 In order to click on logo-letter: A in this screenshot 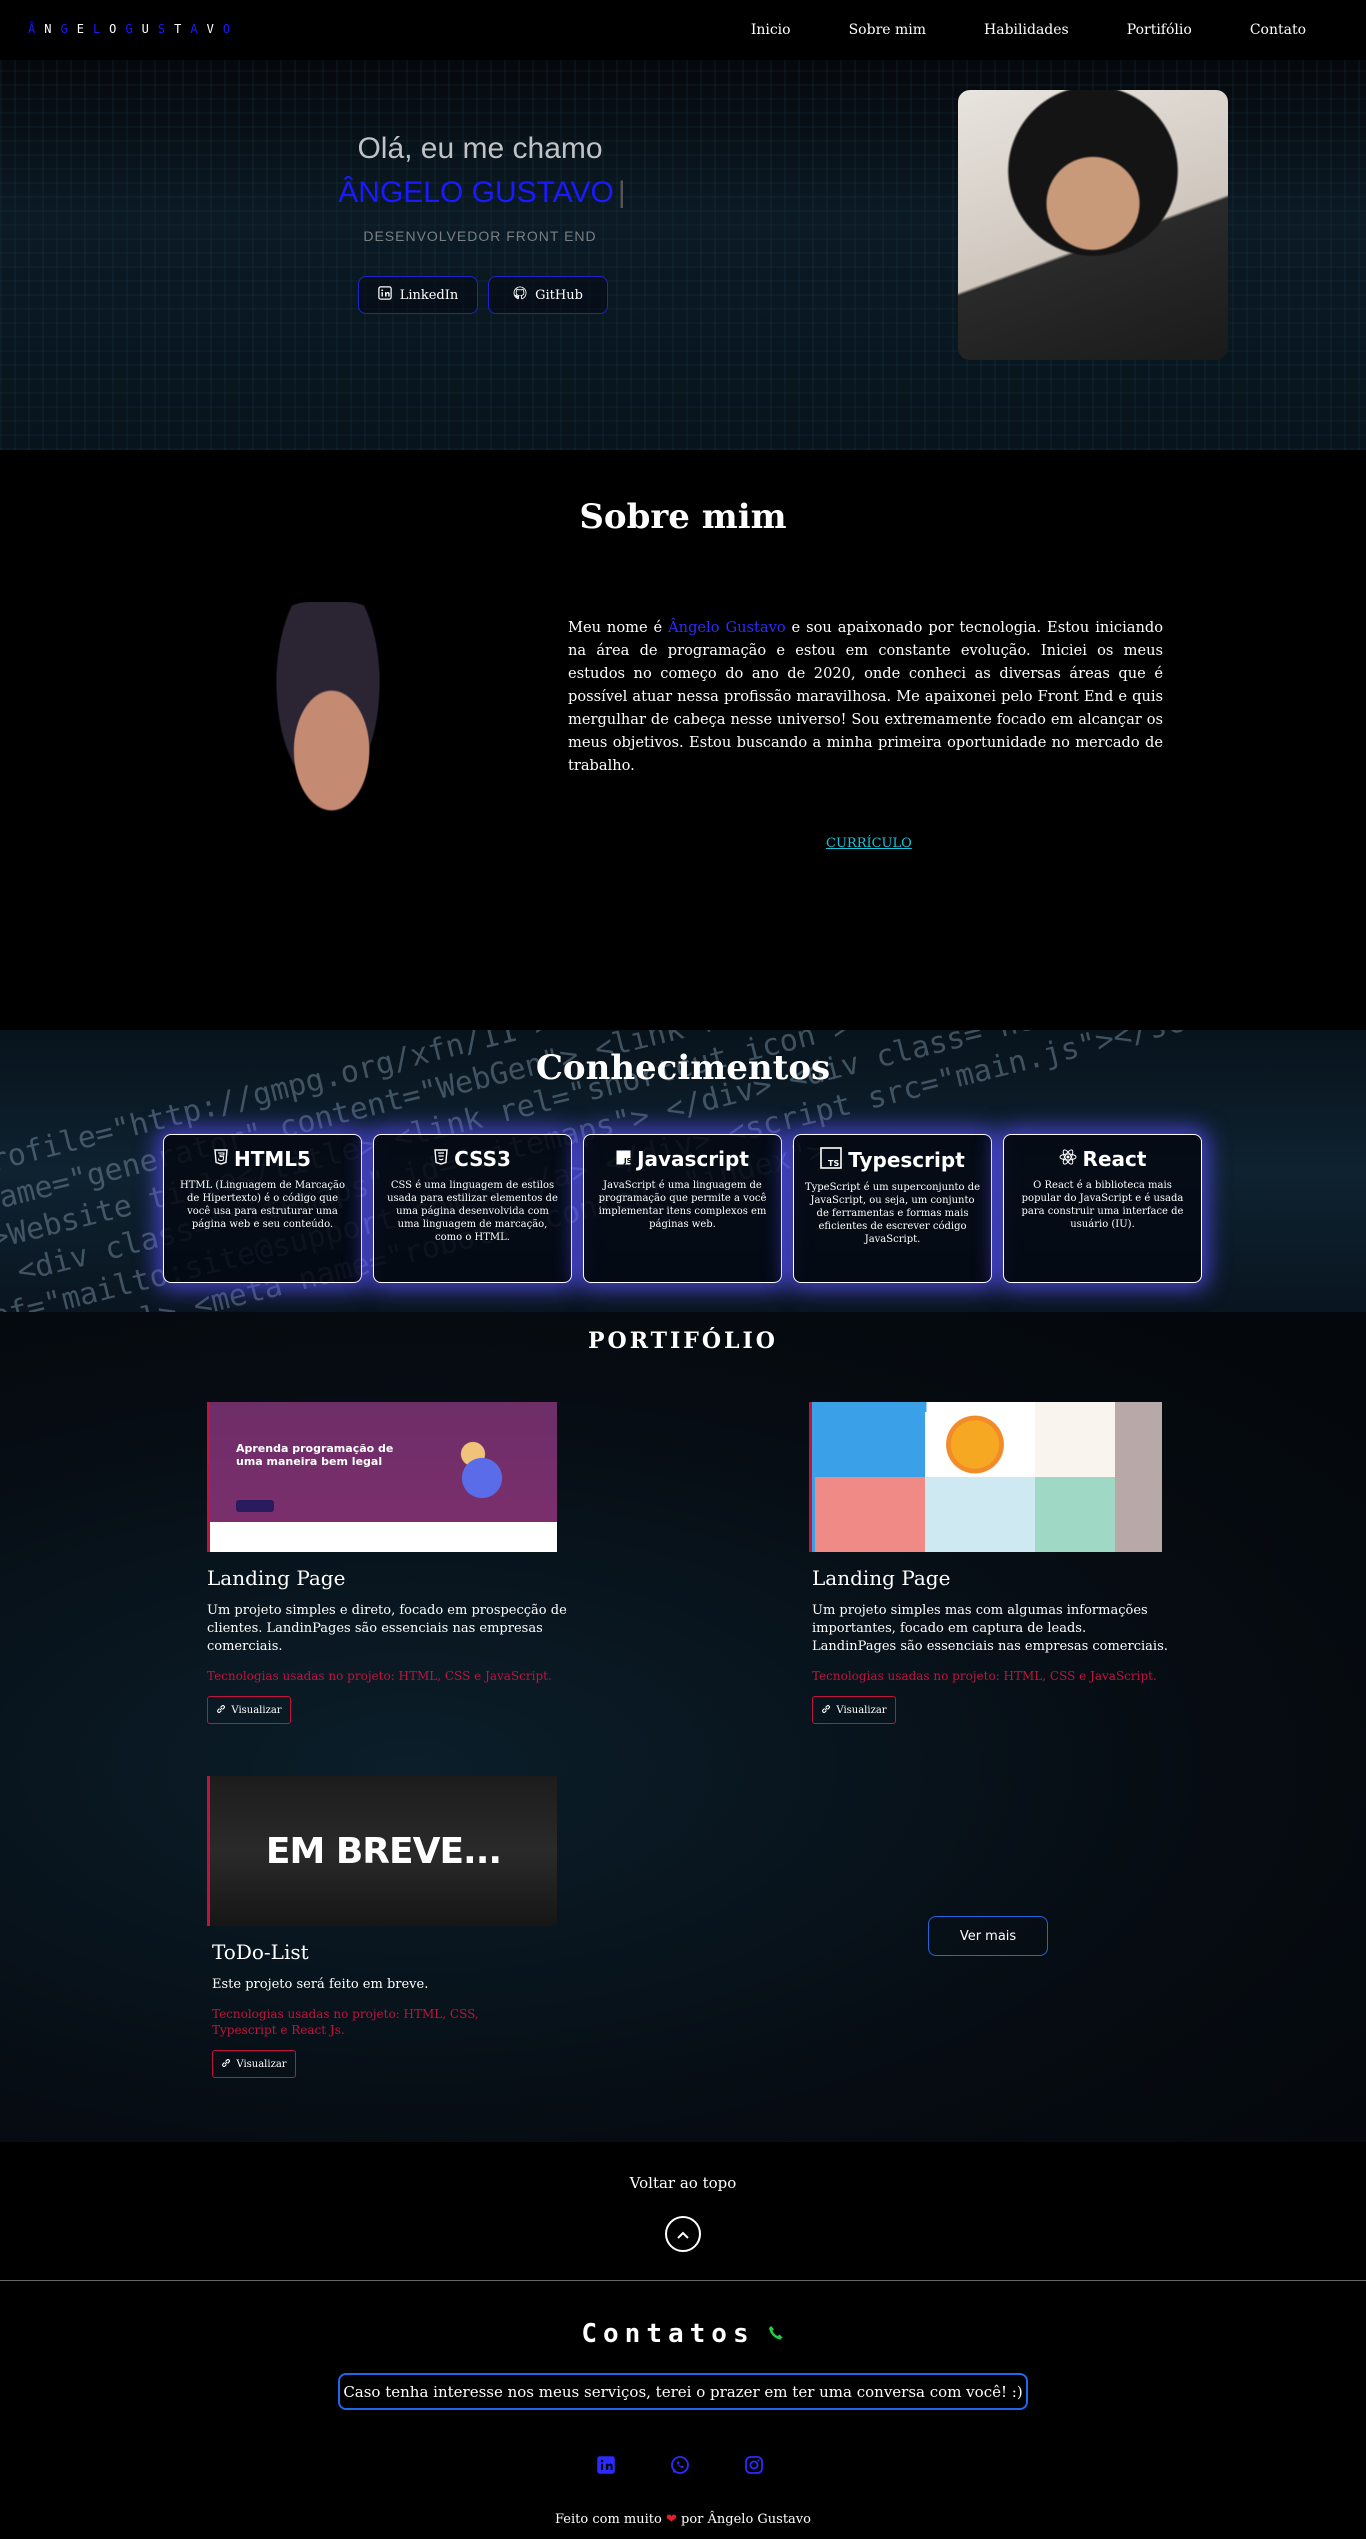, I will do `click(198, 29)`.